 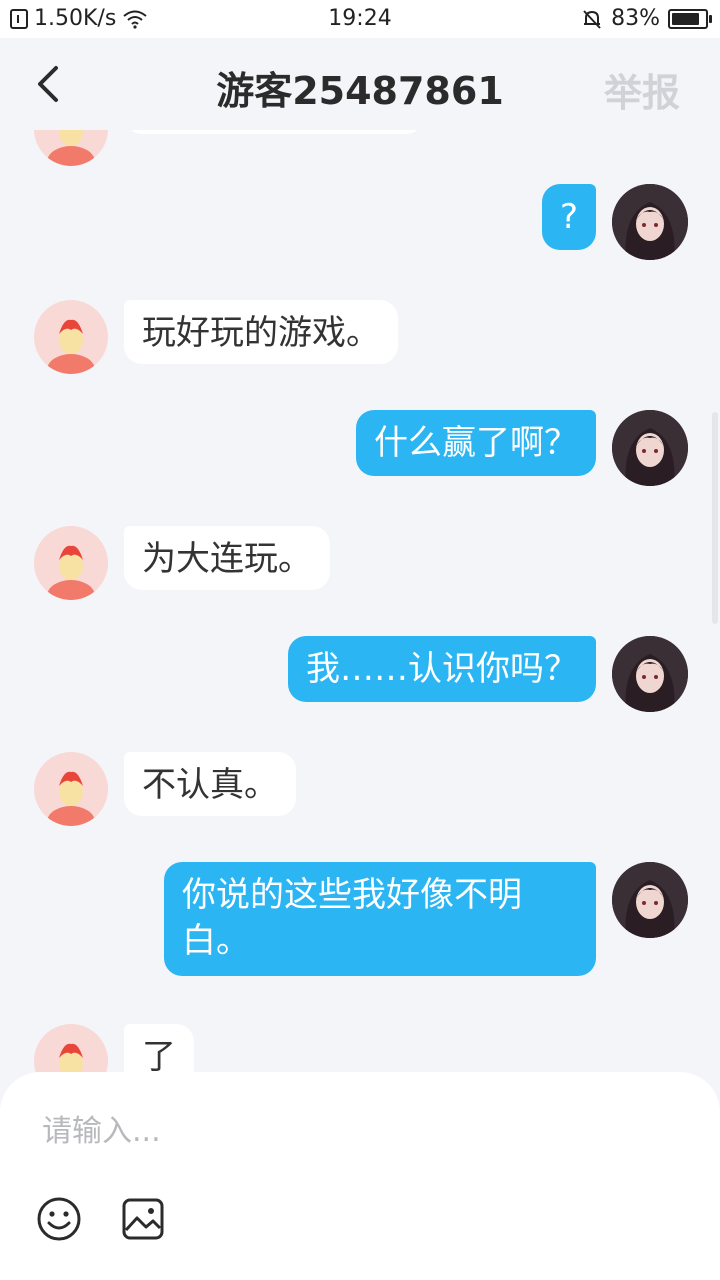 What do you see at coordinates (569, 217) in the screenshot?
I see `message-bubble: ?` at bounding box center [569, 217].